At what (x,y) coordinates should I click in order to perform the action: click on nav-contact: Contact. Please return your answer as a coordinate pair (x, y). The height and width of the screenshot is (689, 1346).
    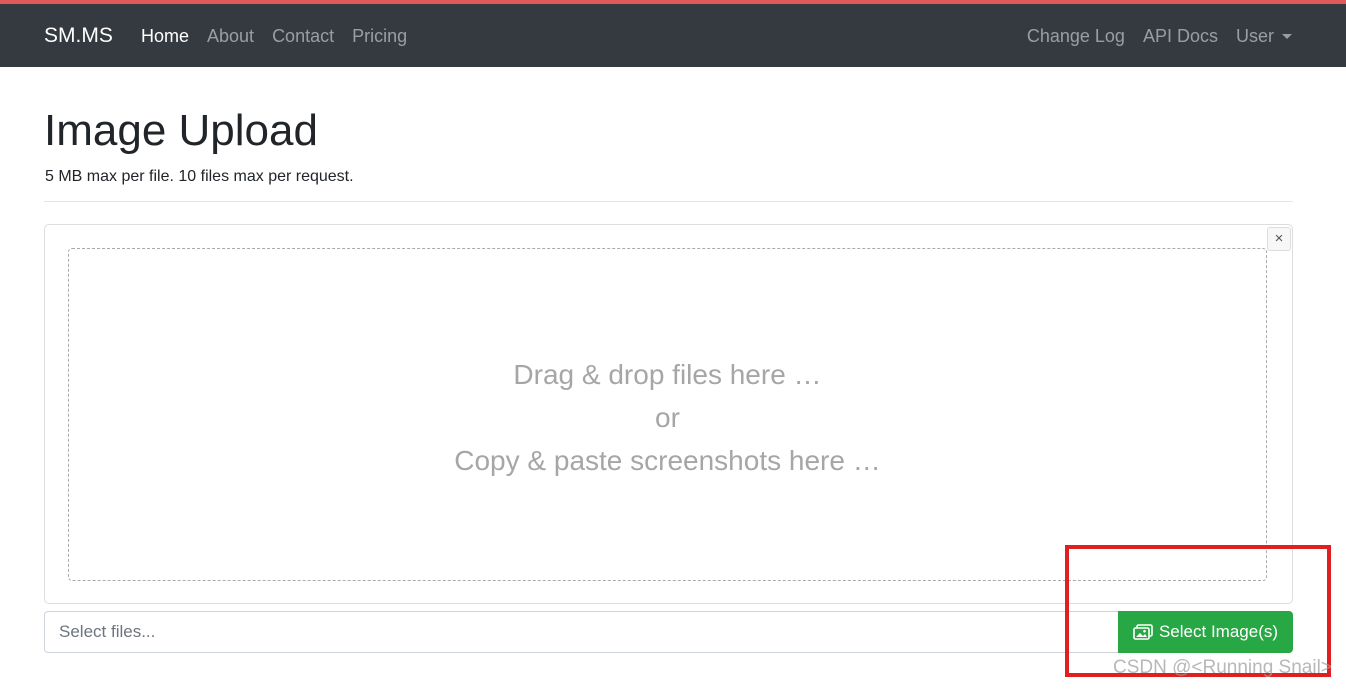
    Looking at the image, I should click on (303, 36).